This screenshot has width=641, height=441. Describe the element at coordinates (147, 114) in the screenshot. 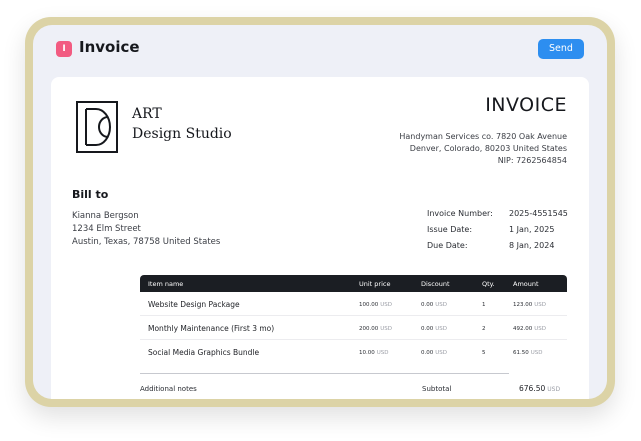

I see `brand-name-line1: ART` at that location.